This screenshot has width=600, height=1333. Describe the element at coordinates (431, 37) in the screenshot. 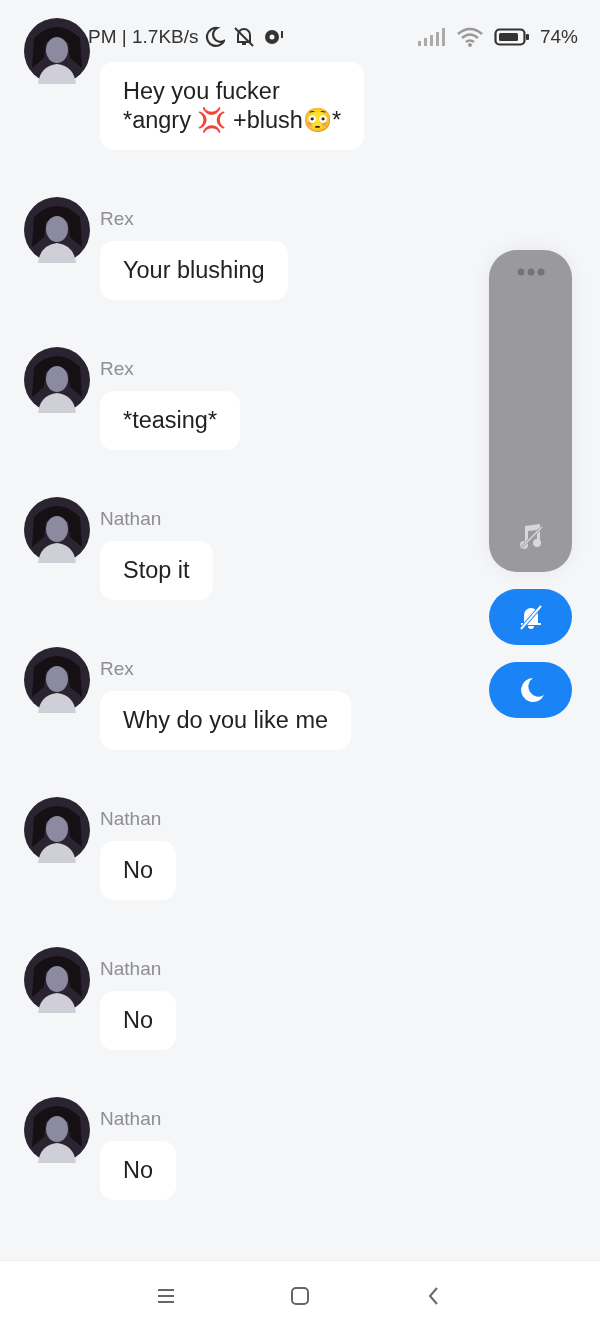

I see `signal-icon` at that location.